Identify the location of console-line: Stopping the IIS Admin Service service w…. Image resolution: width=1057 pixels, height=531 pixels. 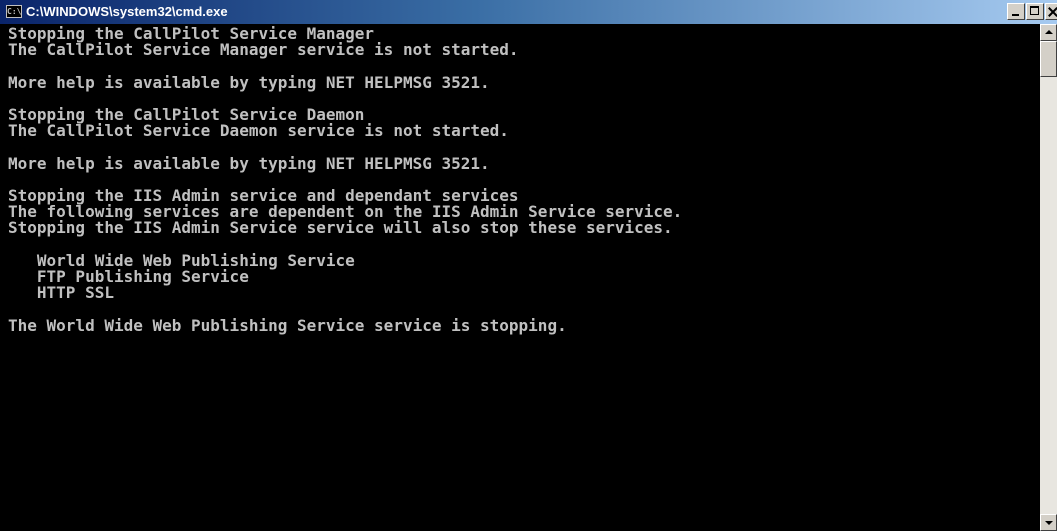
(340, 228).